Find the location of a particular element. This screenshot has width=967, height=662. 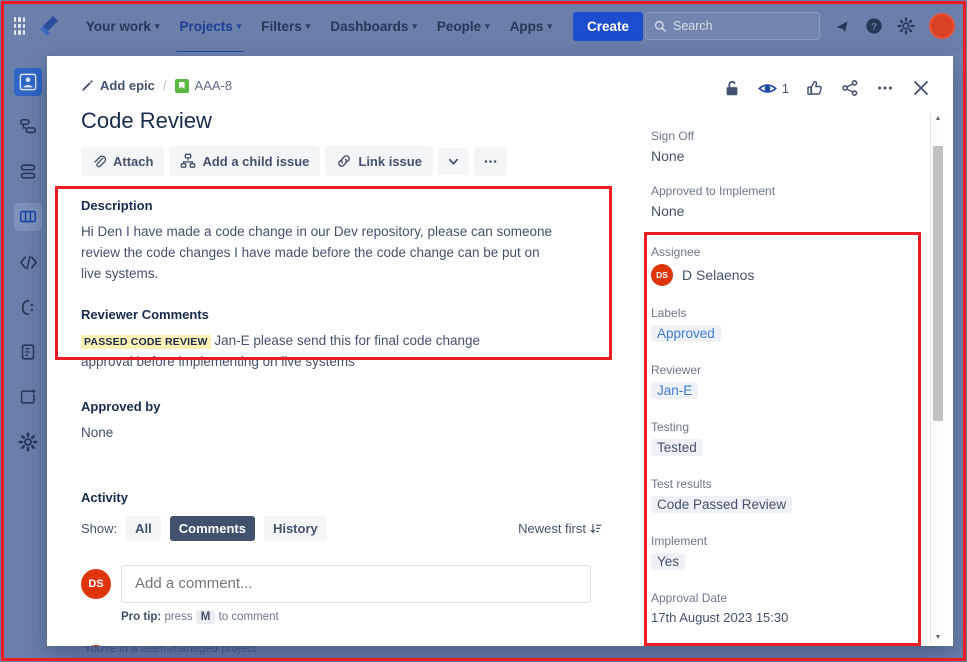

user-avatar is located at coordinates (942, 26).